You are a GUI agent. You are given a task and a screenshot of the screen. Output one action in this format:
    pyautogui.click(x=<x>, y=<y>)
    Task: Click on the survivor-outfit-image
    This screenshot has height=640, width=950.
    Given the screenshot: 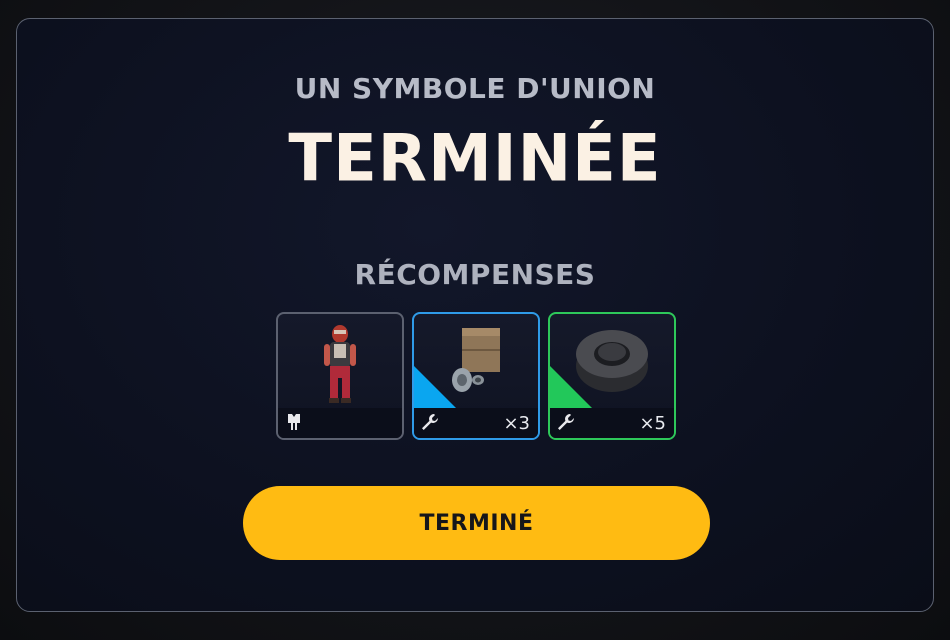 What is the action you would take?
    pyautogui.click(x=340, y=364)
    